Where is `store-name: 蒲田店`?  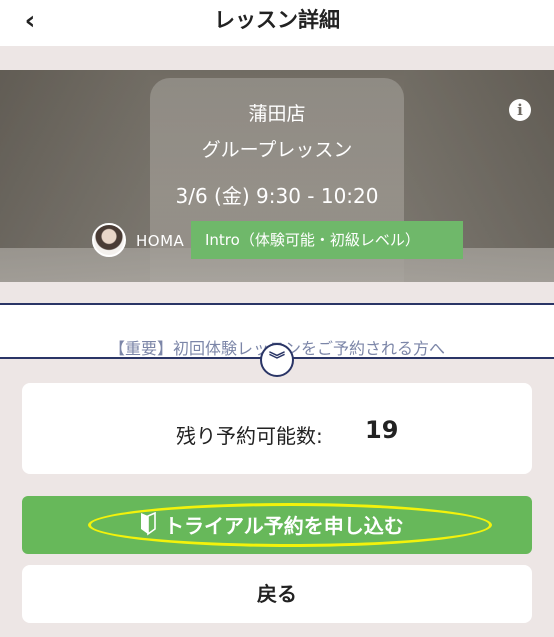
store-name: 蒲田店 is located at coordinates (277, 114).